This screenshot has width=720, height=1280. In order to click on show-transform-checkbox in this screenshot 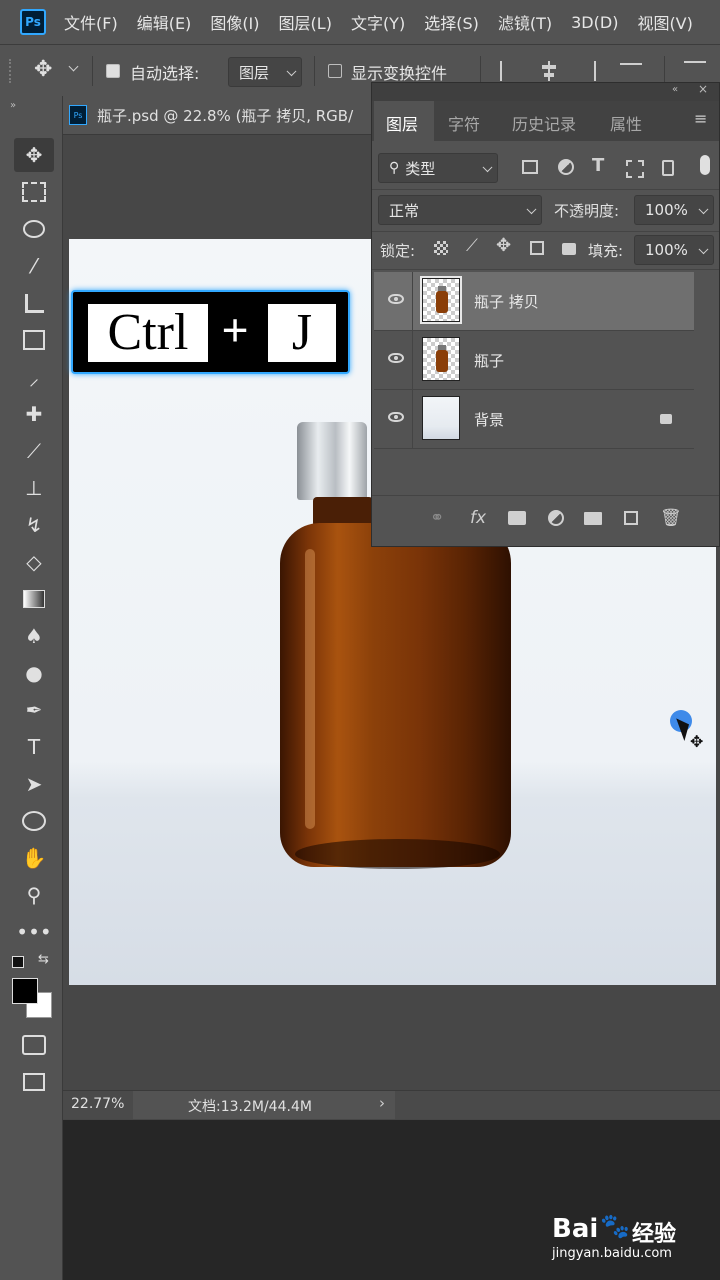, I will do `click(335, 71)`.